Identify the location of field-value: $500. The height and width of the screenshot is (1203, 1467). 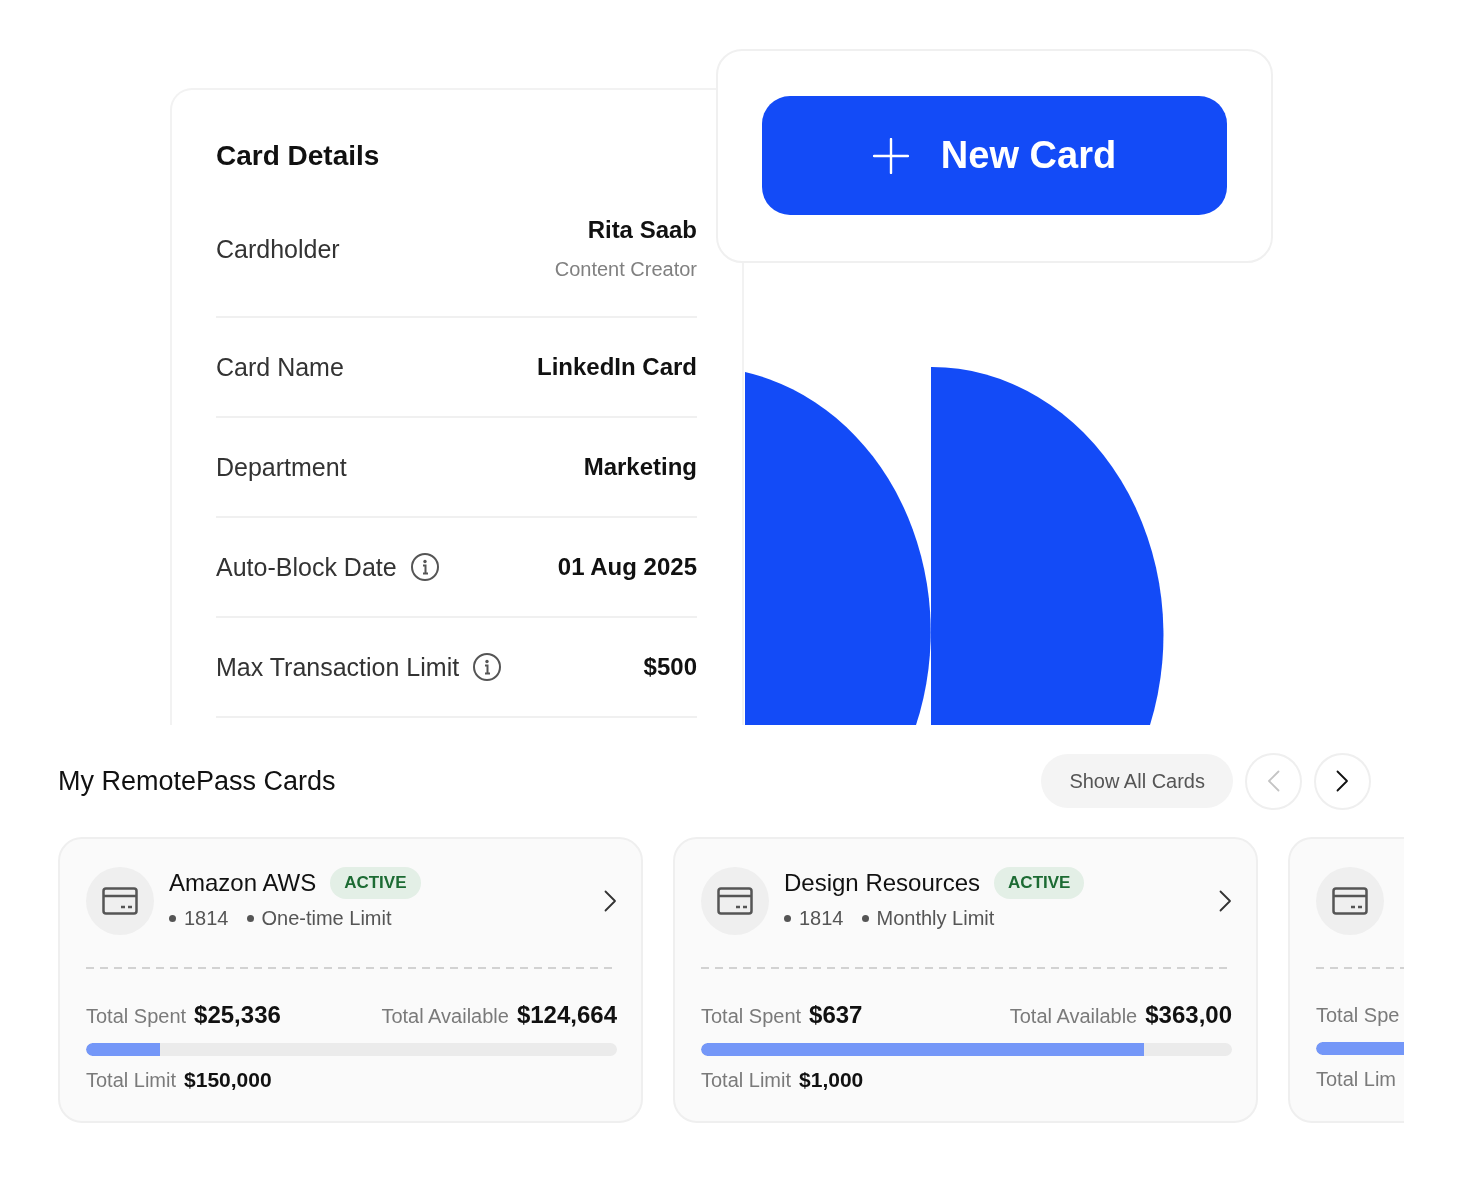
(670, 667).